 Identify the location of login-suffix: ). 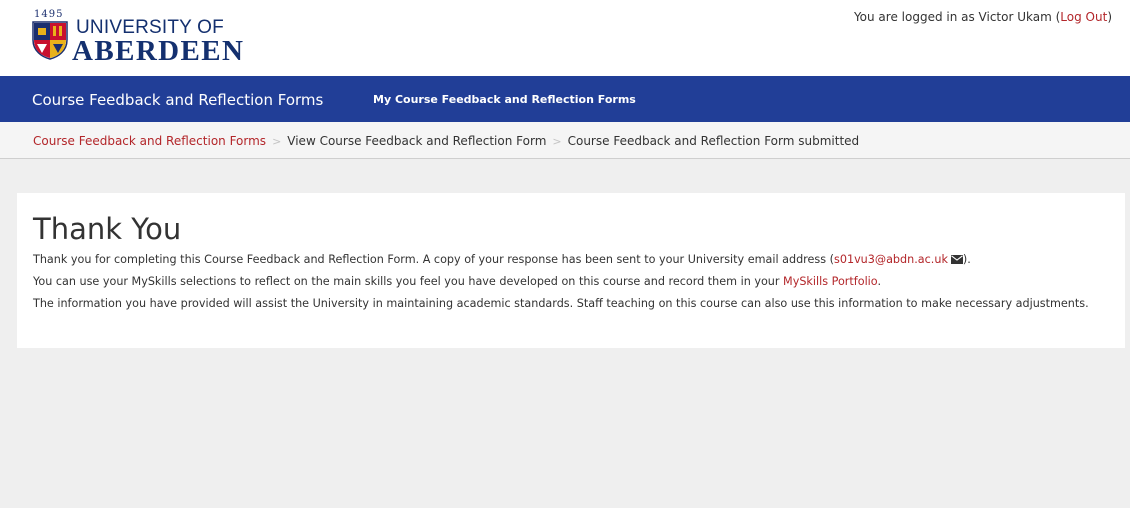
(1109, 17).